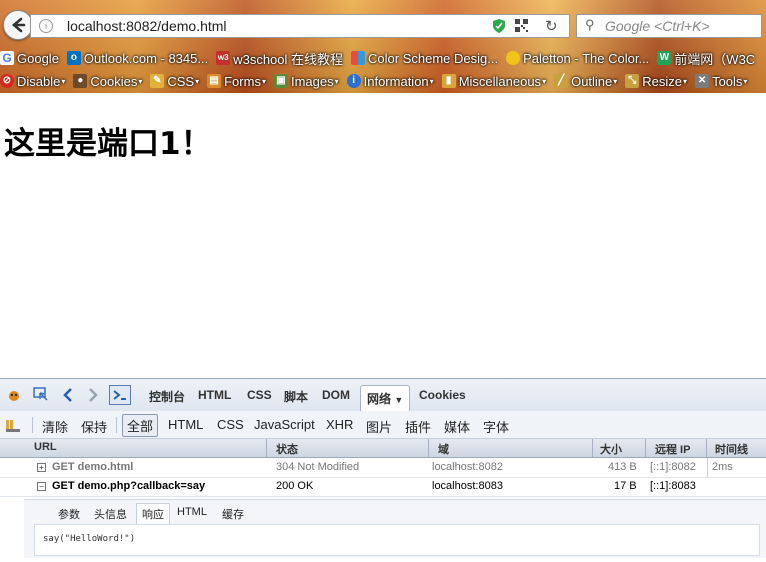 The image size is (766, 562). Describe the element at coordinates (41, 395) in the screenshot. I see `inspect-icon` at that location.